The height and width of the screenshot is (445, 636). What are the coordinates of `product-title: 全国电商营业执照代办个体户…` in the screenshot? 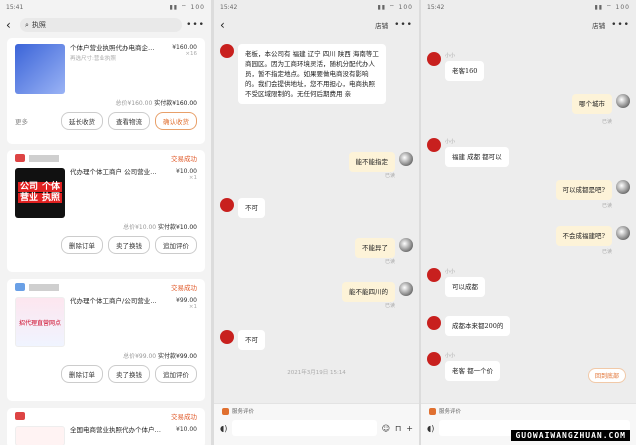 It's located at (118, 435).